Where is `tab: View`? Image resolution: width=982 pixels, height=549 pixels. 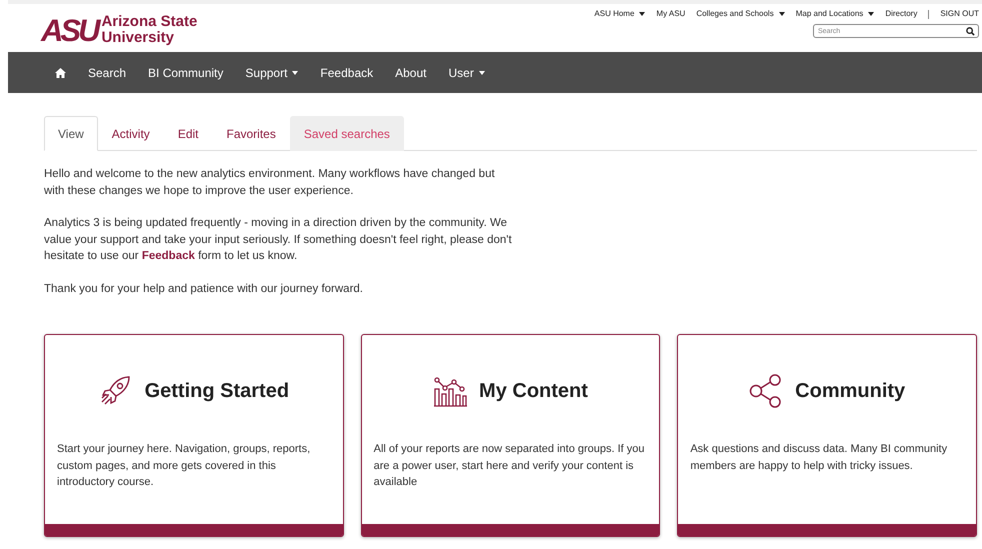
tab: View is located at coordinates (71, 133).